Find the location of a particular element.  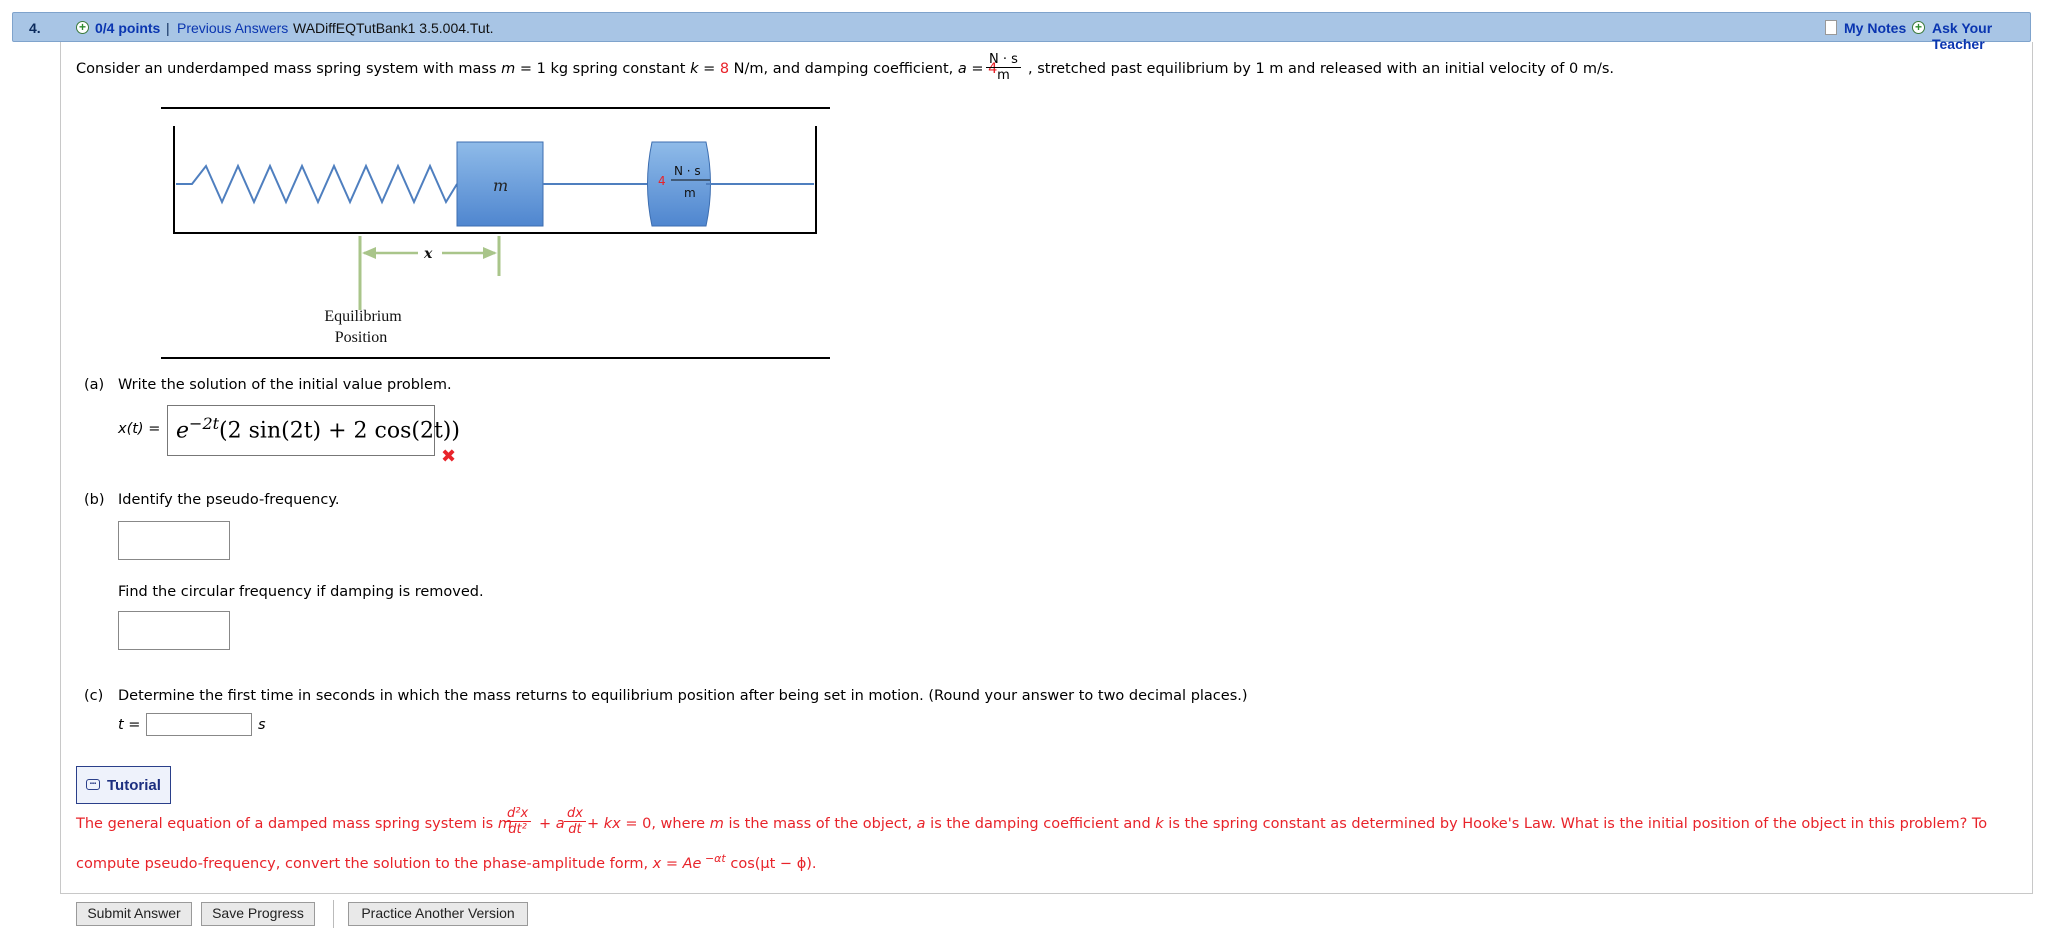

save-progress-button: Save Progress is located at coordinates (258, 914).